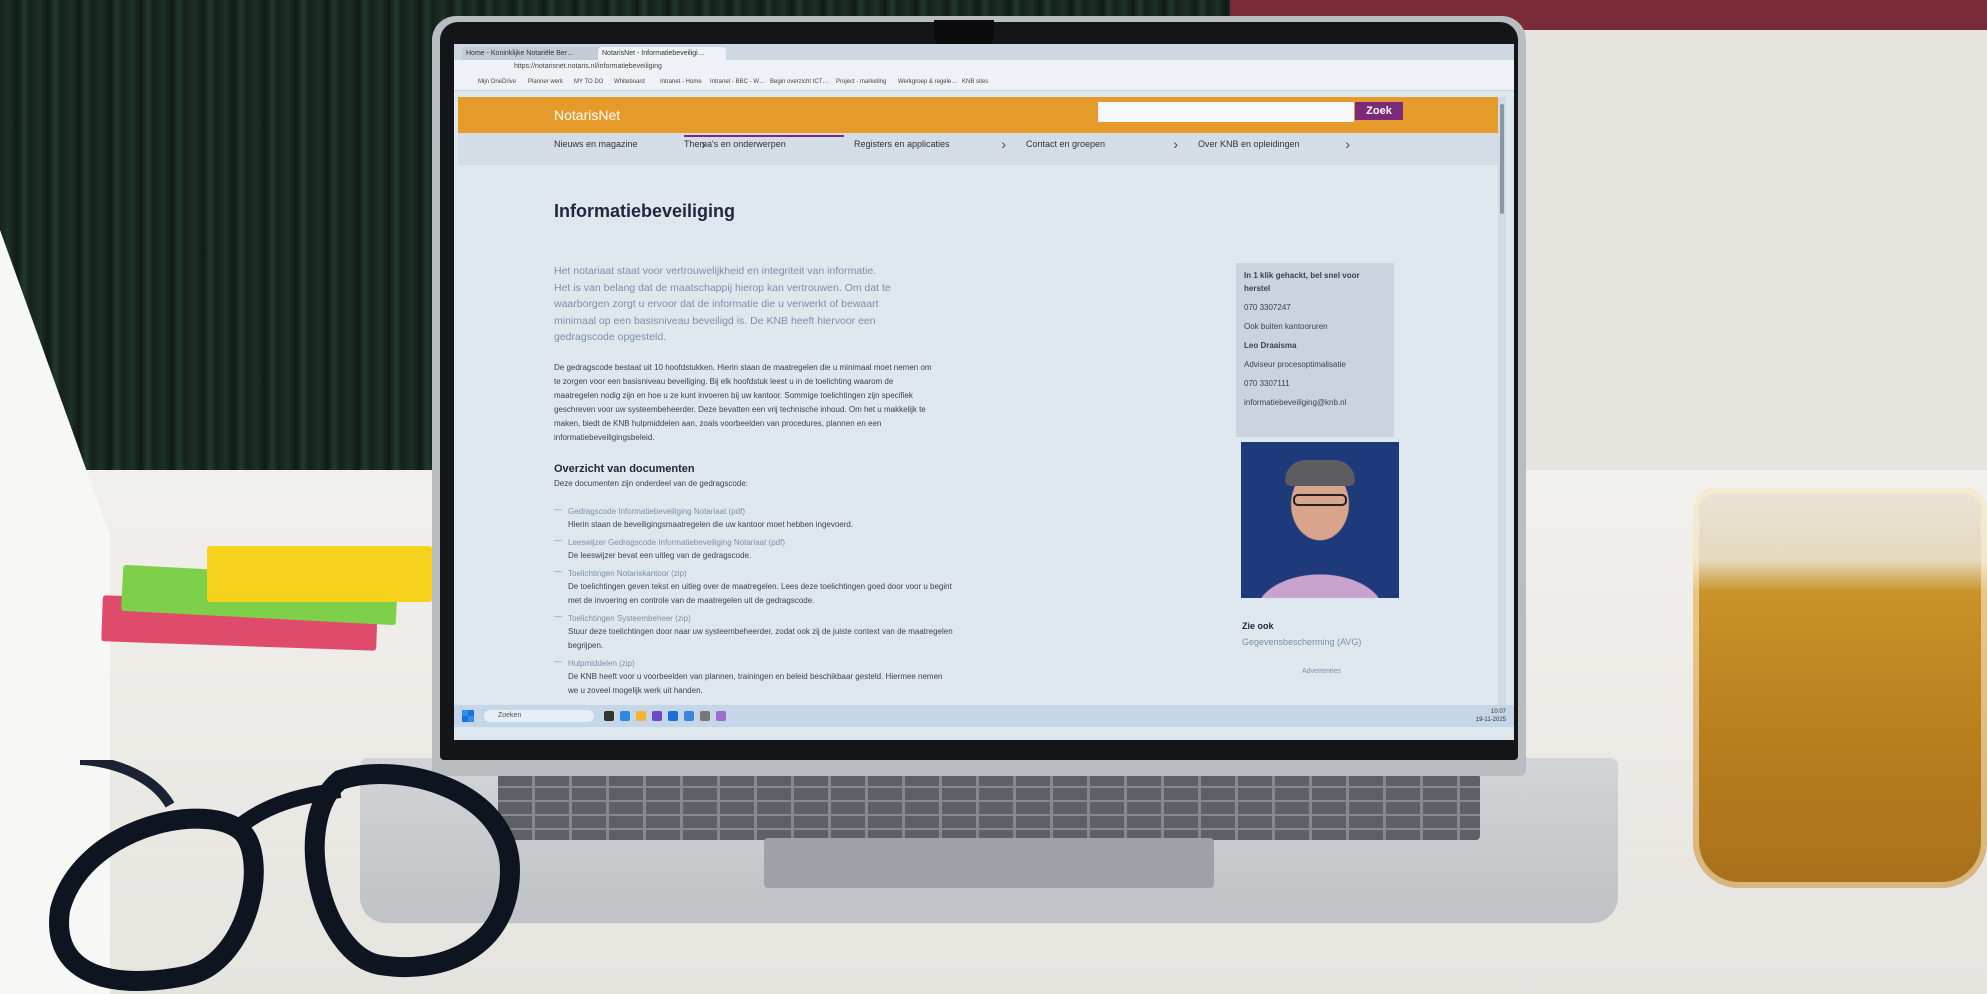 The image size is (1987, 994). I want to click on ads-label: Advertenties, so click(1321, 671).